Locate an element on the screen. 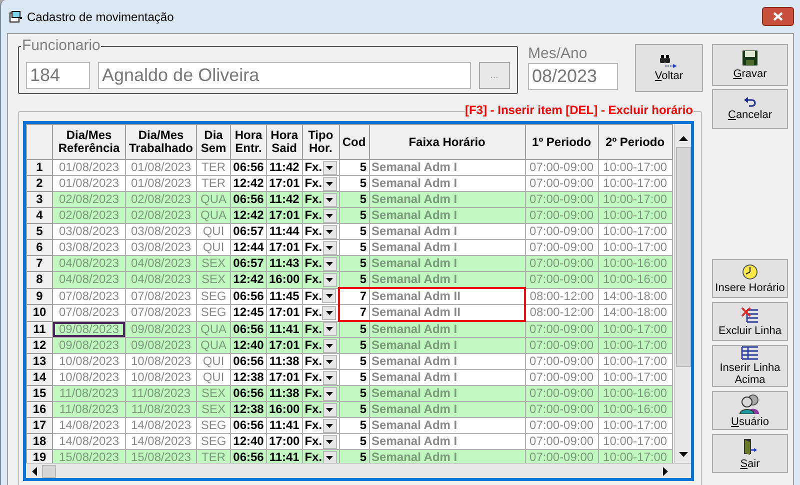 This screenshot has width=800, height=485. column-header: Dia Sem is located at coordinates (213, 142).